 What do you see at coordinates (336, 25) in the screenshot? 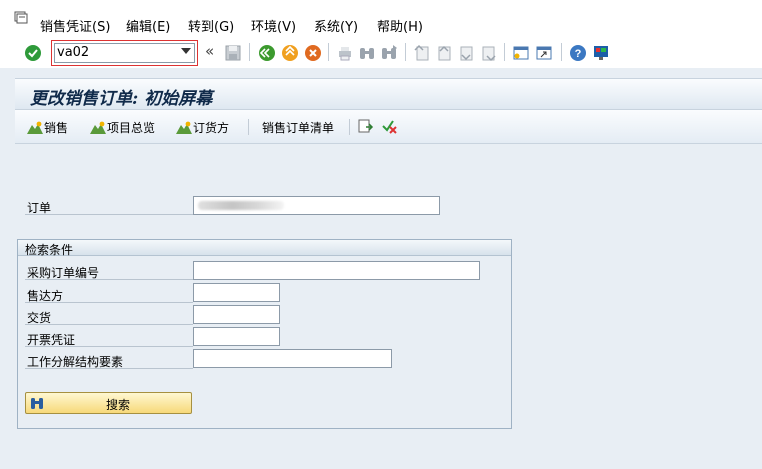
I see `menu-system: 系统(Y)` at bounding box center [336, 25].